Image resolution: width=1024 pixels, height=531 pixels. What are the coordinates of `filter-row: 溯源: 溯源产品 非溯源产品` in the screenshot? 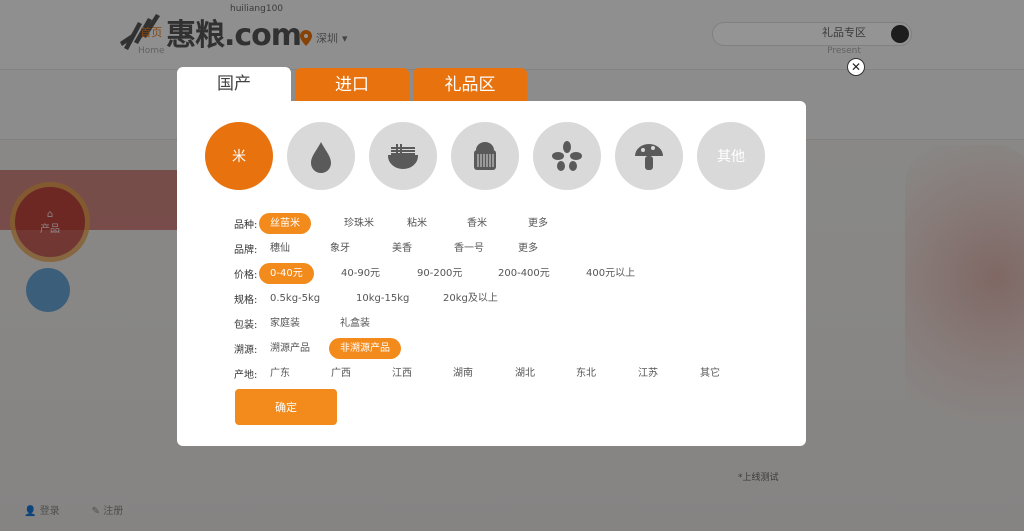 It's located at (317, 348).